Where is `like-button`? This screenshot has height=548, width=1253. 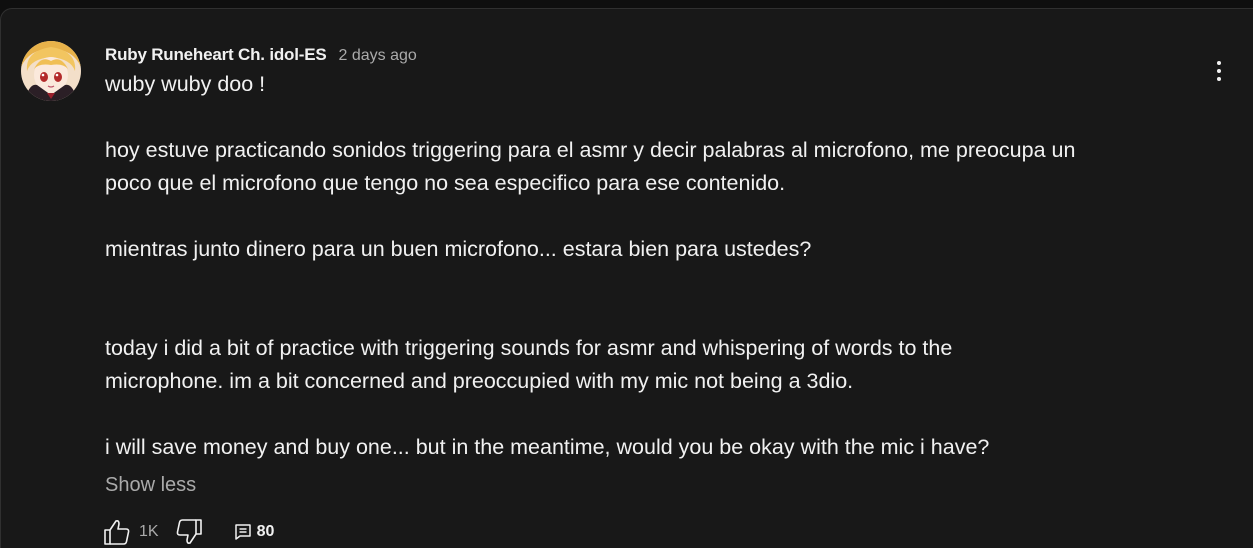 like-button is located at coordinates (117, 532).